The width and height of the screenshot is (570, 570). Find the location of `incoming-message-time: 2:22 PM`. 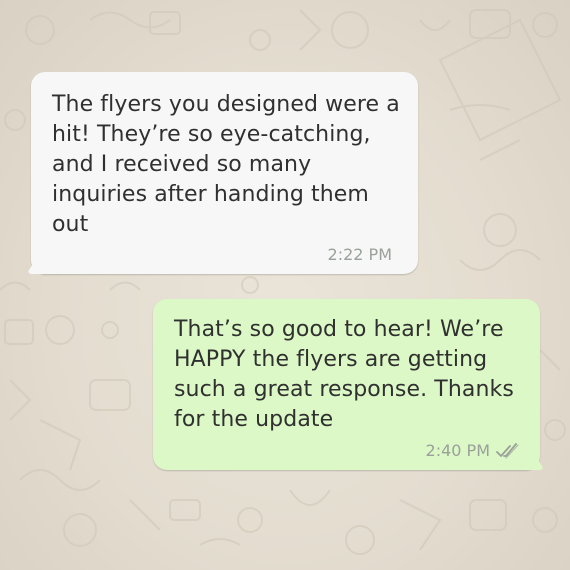

incoming-message-time: 2:22 PM is located at coordinates (359, 254).